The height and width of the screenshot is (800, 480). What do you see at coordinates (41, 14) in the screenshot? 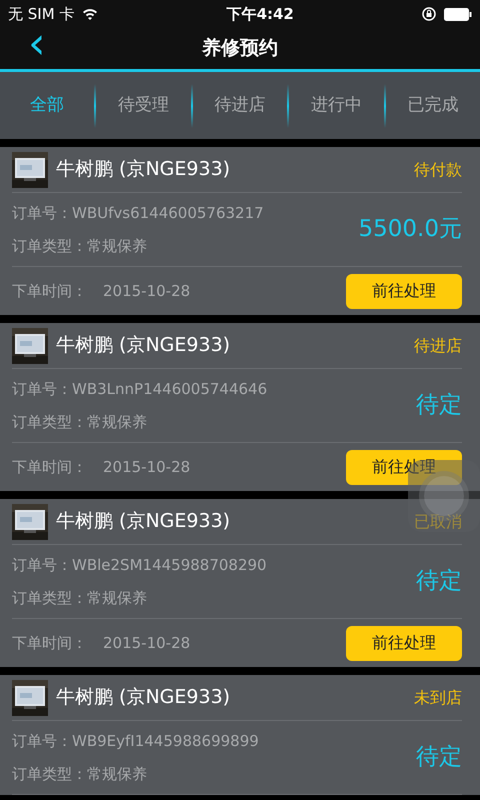
I see `carrier-text: 无 SIM 卡` at bounding box center [41, 14].